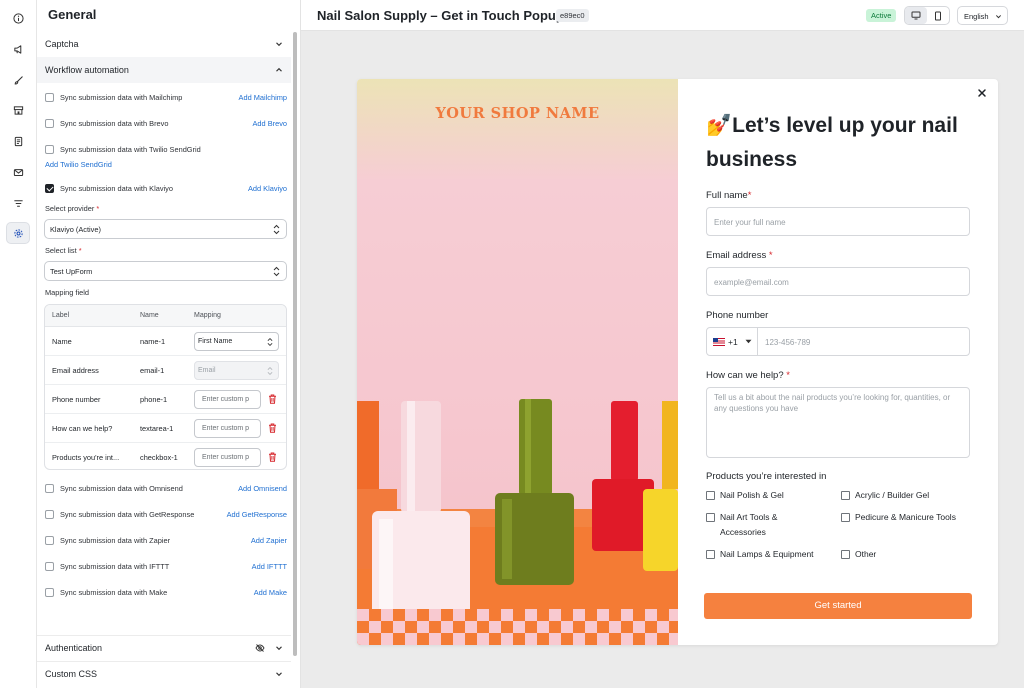  Describe the element at coordinates (165, 229) in the screenshot. I see `provider-select: Klaviyo (Active)` at that location.